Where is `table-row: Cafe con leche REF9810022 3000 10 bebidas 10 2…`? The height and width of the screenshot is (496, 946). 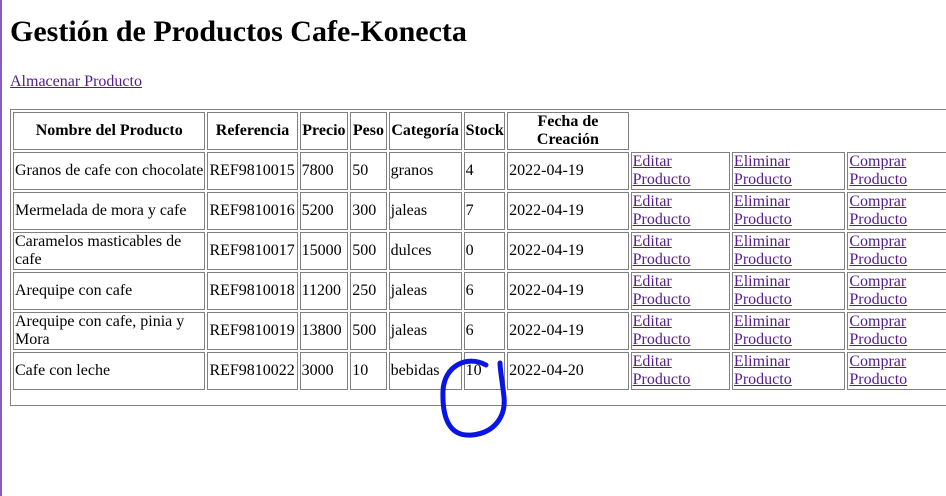
table-row: Cafe con leche REF9810022 3000 10 bebidas 10 2… is located at coordinates (479, 371).